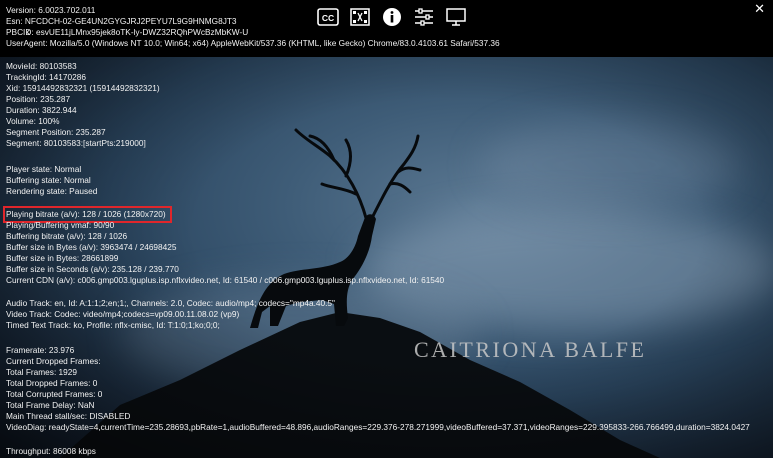 The image size is (773, 458). I want to click on current-dropped-frames: Current Dropped Frames:, so click(53, 361).